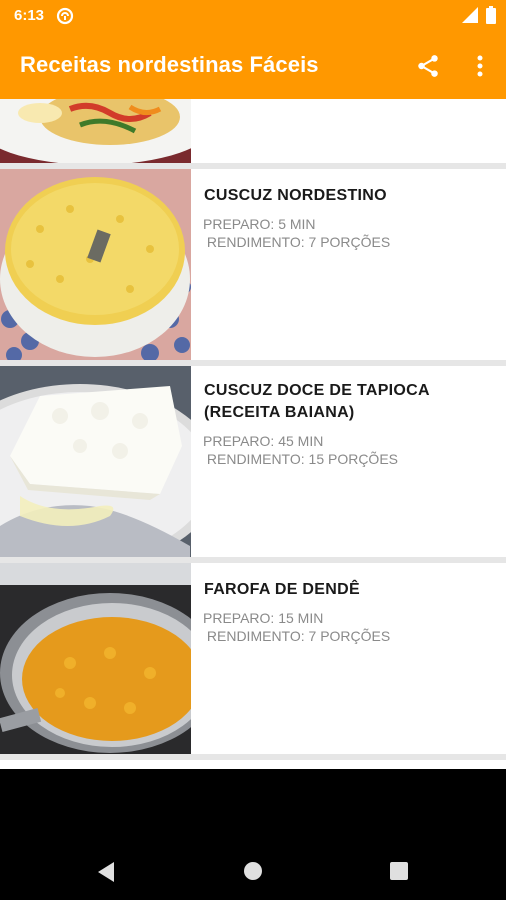 Image resolution: width=506 pixels, height=900 pixels. What do you see at coordinates (253, 834) in the screenshot?
I see `navigation-bar` at bounding box center [253, 834].